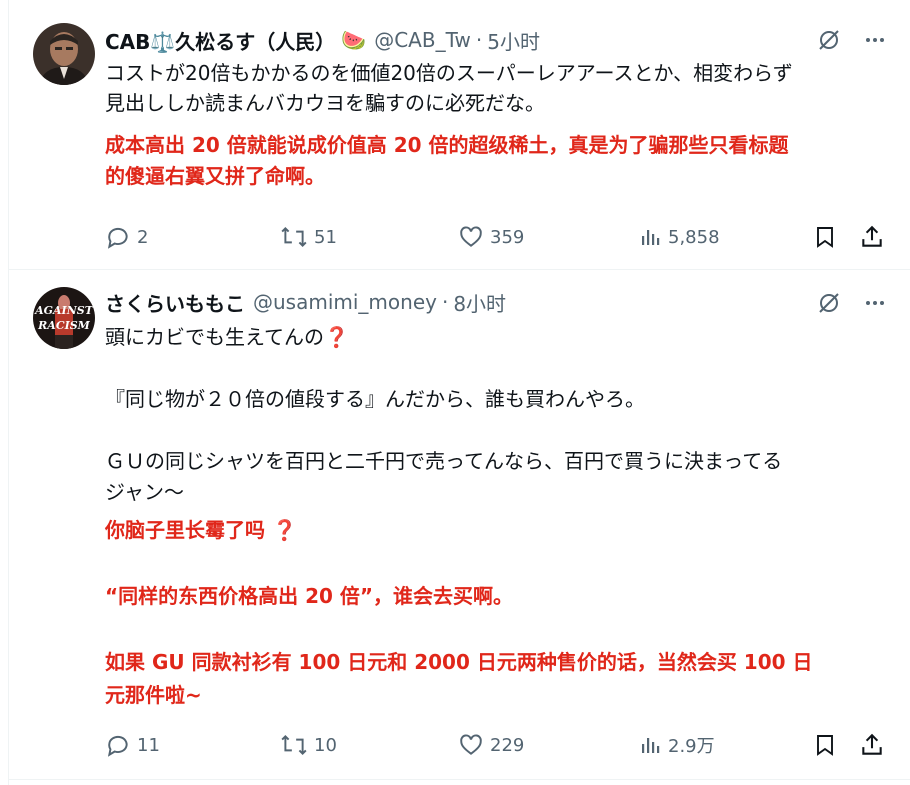 Image resolution: width=910 pixels, height=785 pixels. What do you see at coordinates (507, 745) in the screenshot?
I see `like-count: 229` at bounding box center [507, 745].